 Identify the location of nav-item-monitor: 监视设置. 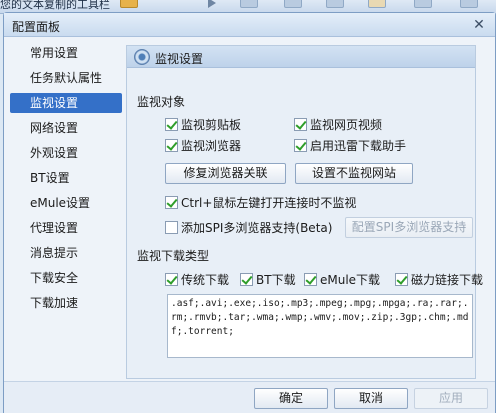
(66, 103).